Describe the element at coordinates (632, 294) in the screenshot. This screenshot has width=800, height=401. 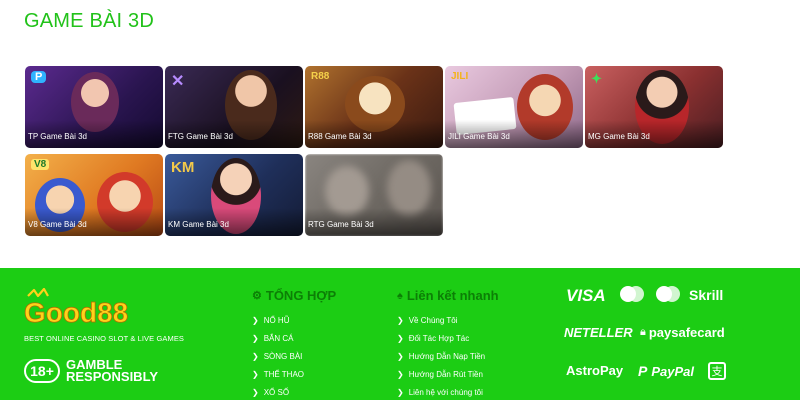
I see `mastercard-logo` at that location.